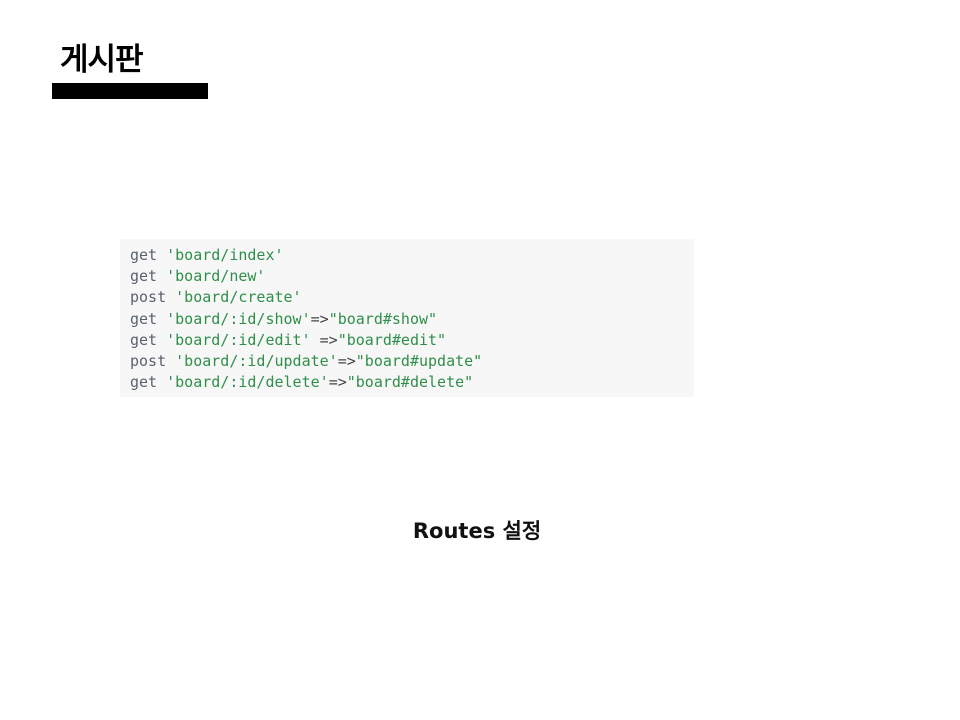 The width and height of the screenshot is (960, 720). What do you see at coordinates (412, 255) in the screenshot?
I see `code-line: get 'board/index'` at bounding box center [412, 255].